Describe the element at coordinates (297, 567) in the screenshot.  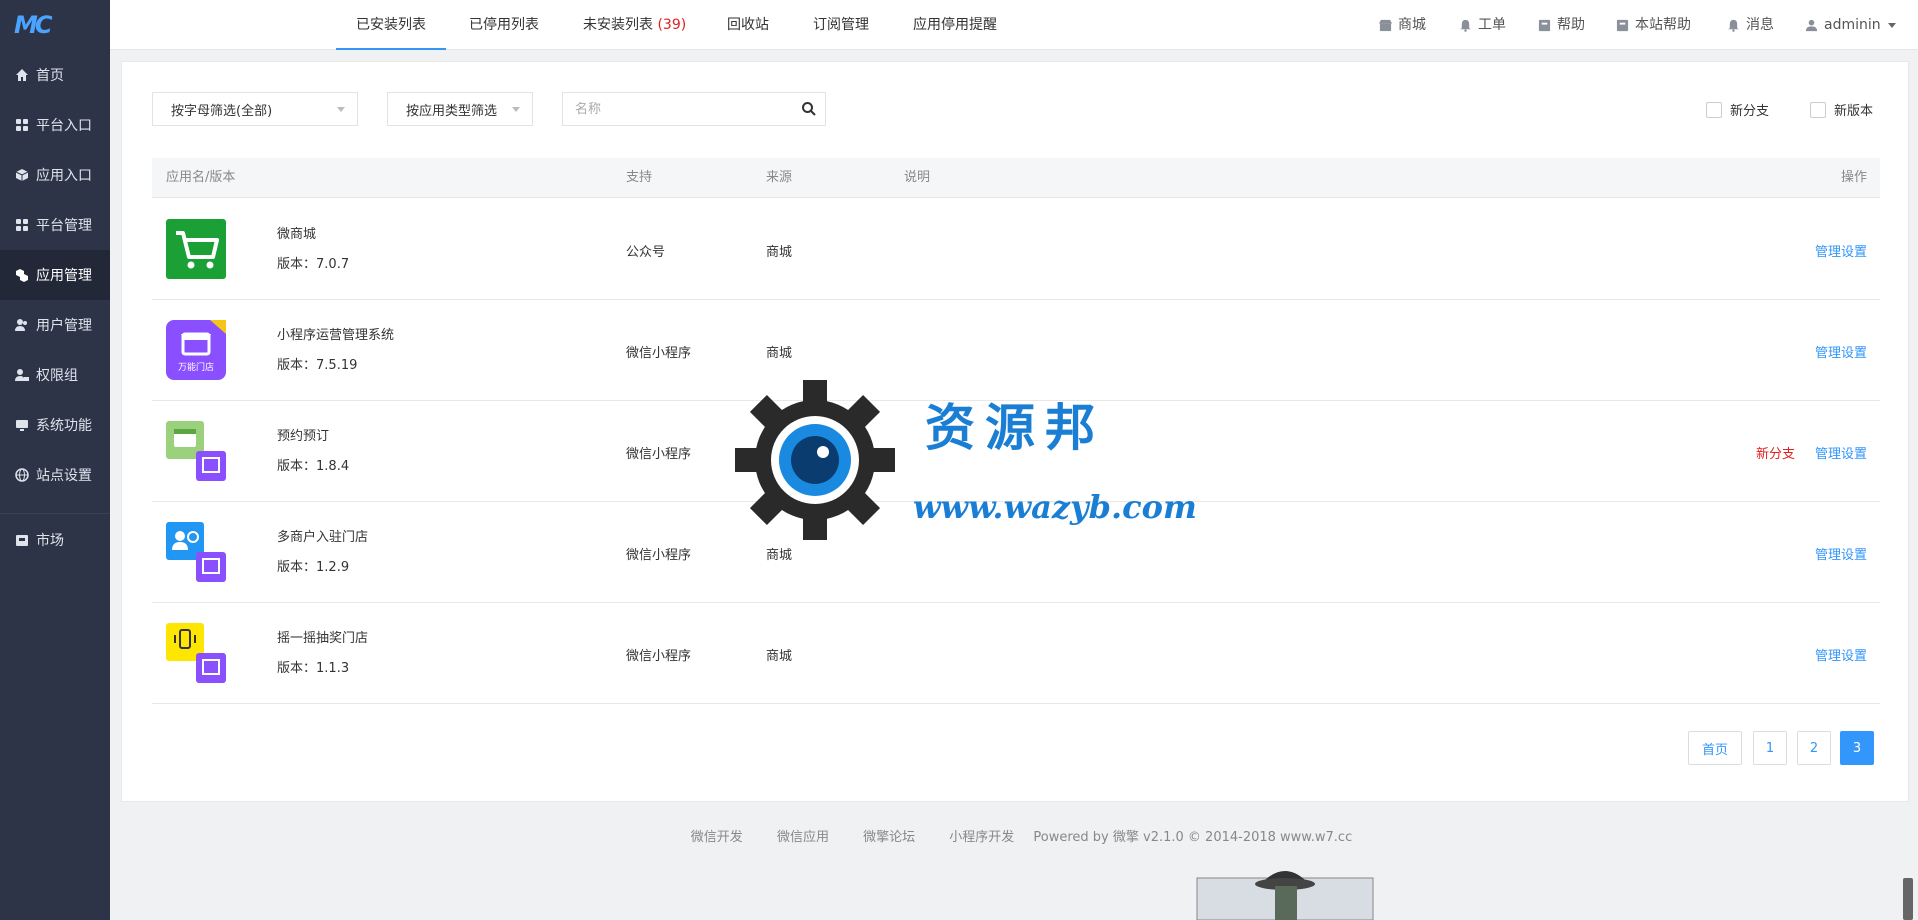
I see `version-prefix: 版本：` at that location.